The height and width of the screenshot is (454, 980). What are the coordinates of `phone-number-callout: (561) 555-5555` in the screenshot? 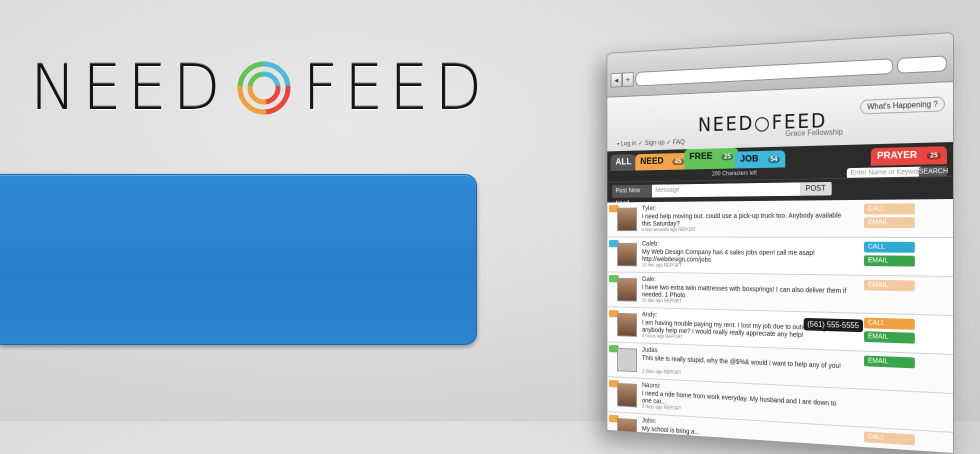 It's located at (833, 325).